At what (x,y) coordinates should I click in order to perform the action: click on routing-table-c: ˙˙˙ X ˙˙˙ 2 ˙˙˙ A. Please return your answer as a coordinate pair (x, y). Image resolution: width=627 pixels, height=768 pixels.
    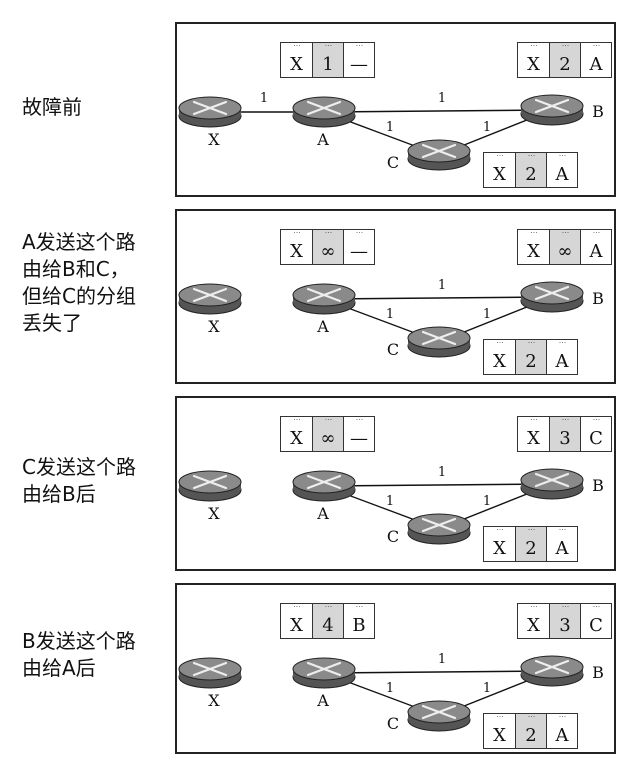
    Looking at the image, I should click on (530, 731).